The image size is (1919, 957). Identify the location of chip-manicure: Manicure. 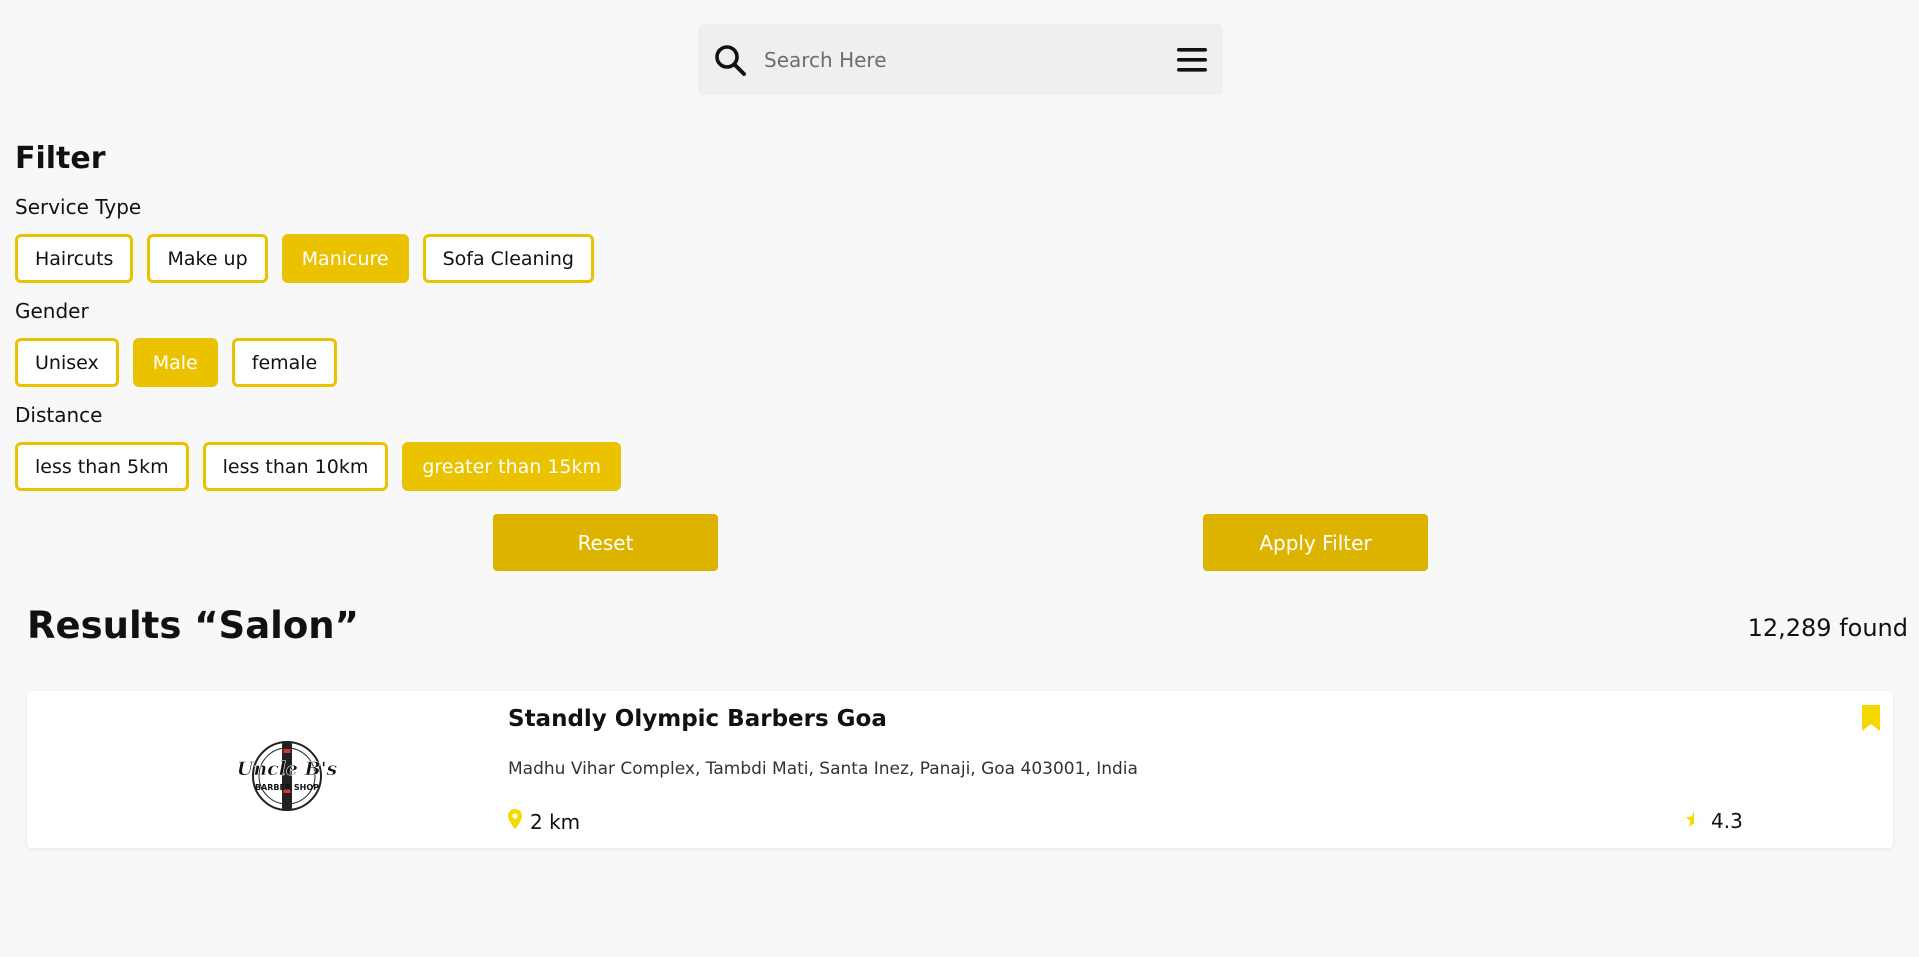
(345, 258).